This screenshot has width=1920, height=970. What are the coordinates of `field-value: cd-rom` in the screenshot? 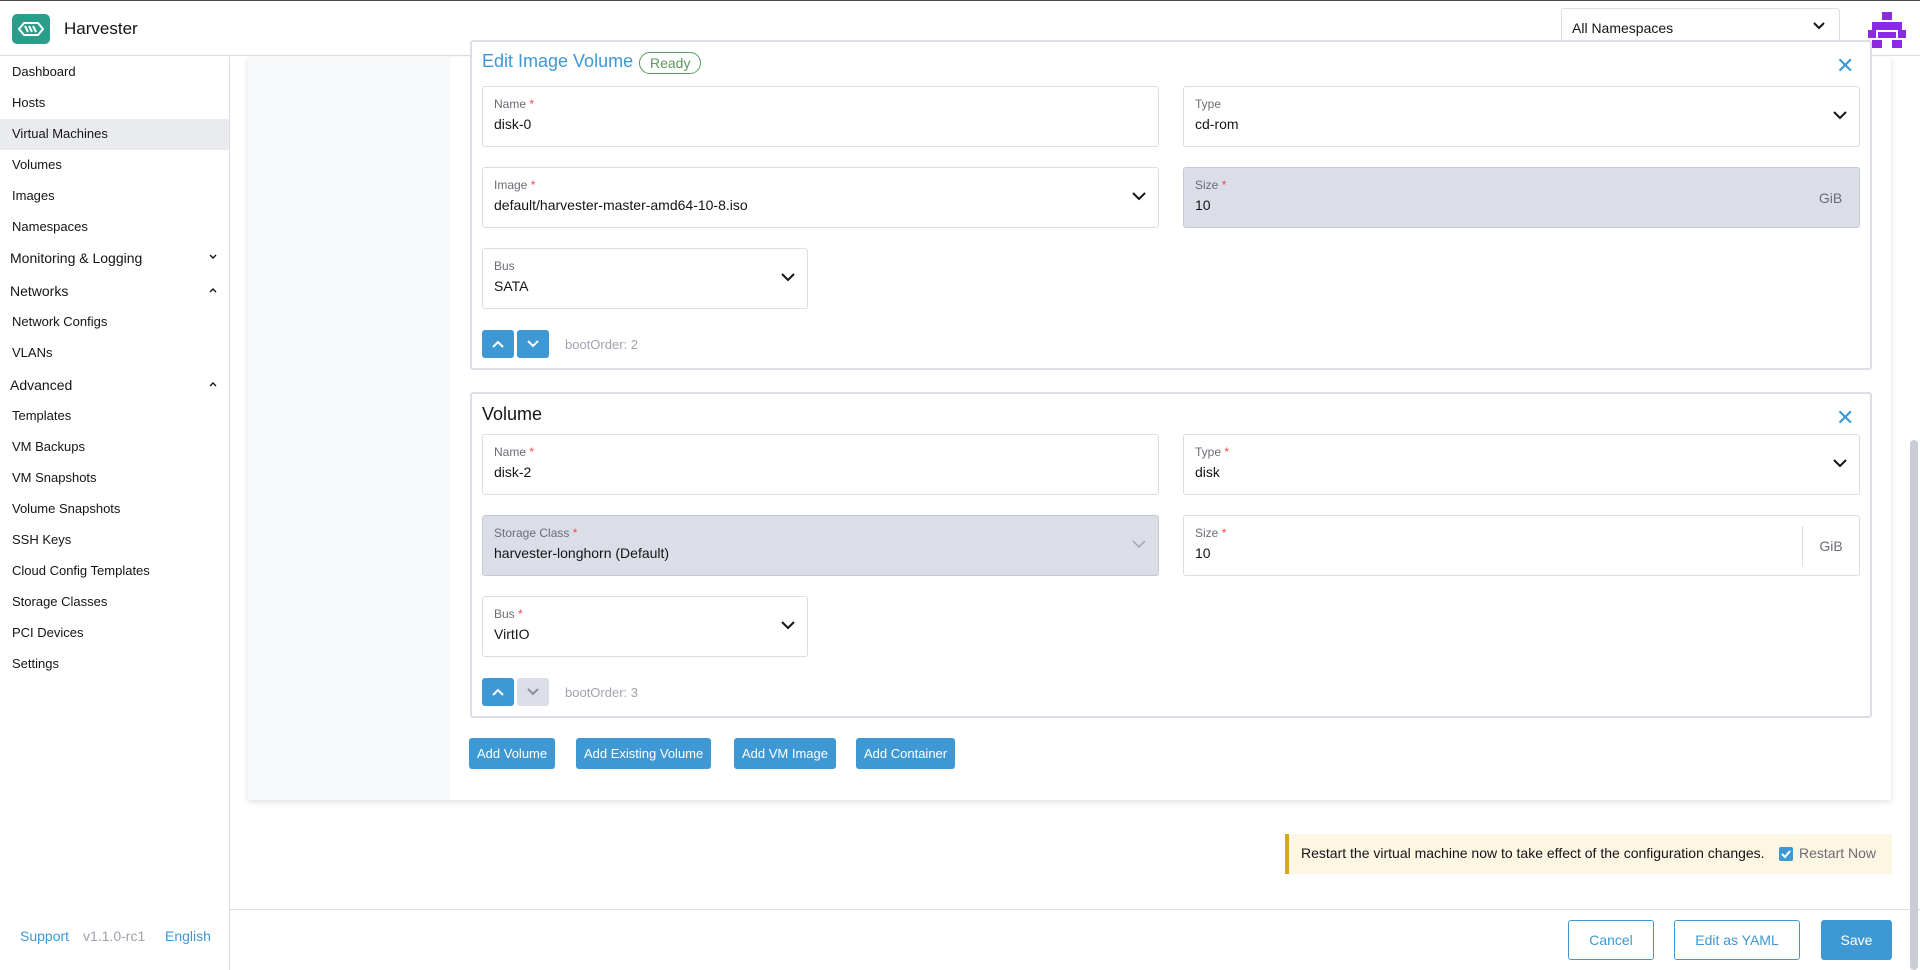 It's located at (1217, 124).